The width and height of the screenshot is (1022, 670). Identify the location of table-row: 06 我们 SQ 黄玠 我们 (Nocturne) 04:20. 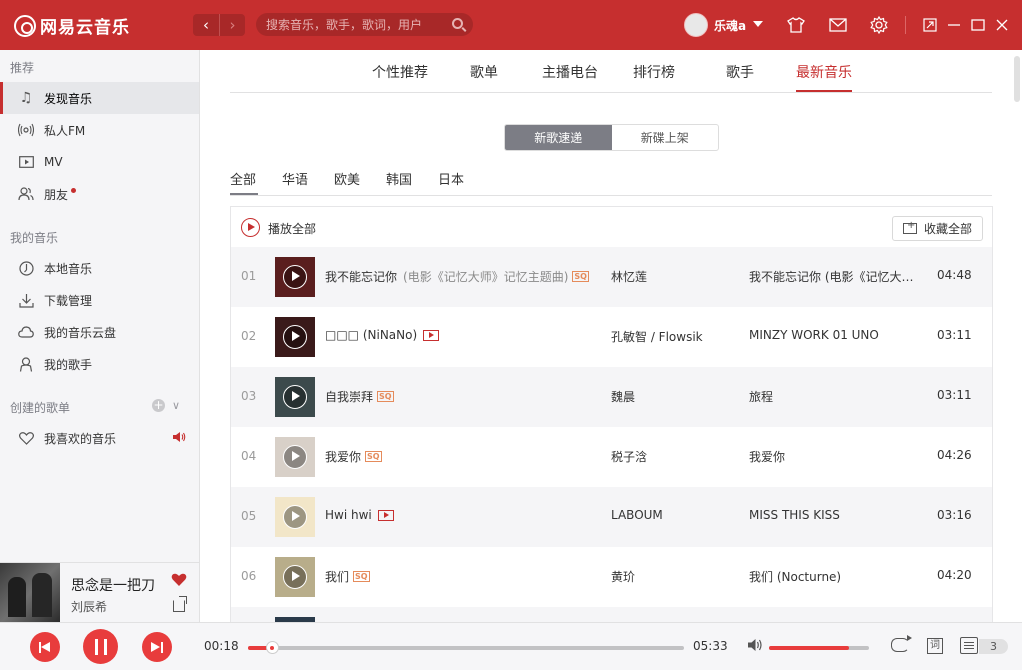
(611, 577).